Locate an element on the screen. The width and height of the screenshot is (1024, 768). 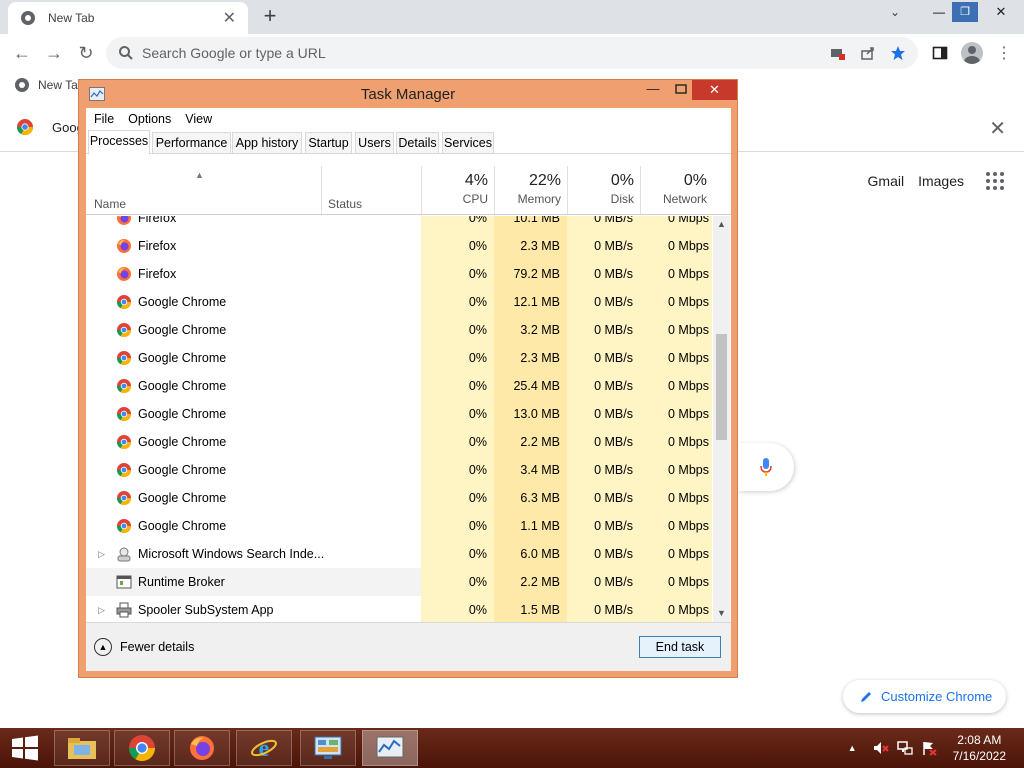
tab-new-tab: New Tab ✕ is located at coordinates (128, 18).